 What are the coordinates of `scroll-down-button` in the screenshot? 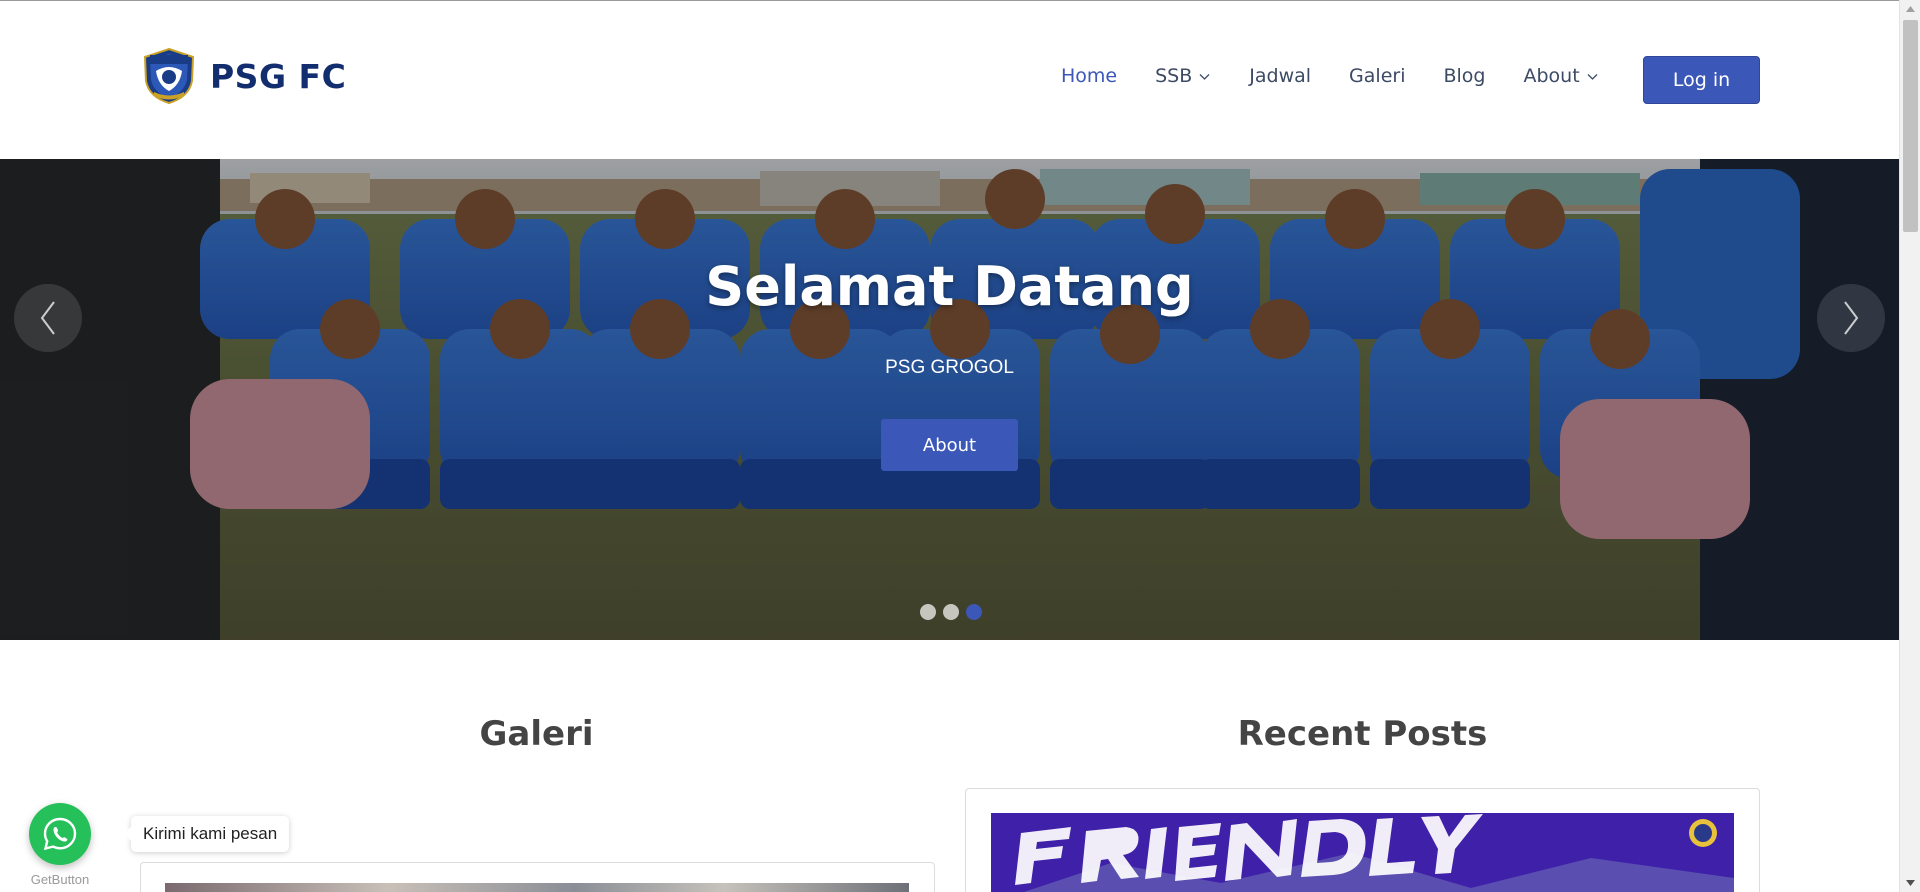 It's located at (1910, 883).